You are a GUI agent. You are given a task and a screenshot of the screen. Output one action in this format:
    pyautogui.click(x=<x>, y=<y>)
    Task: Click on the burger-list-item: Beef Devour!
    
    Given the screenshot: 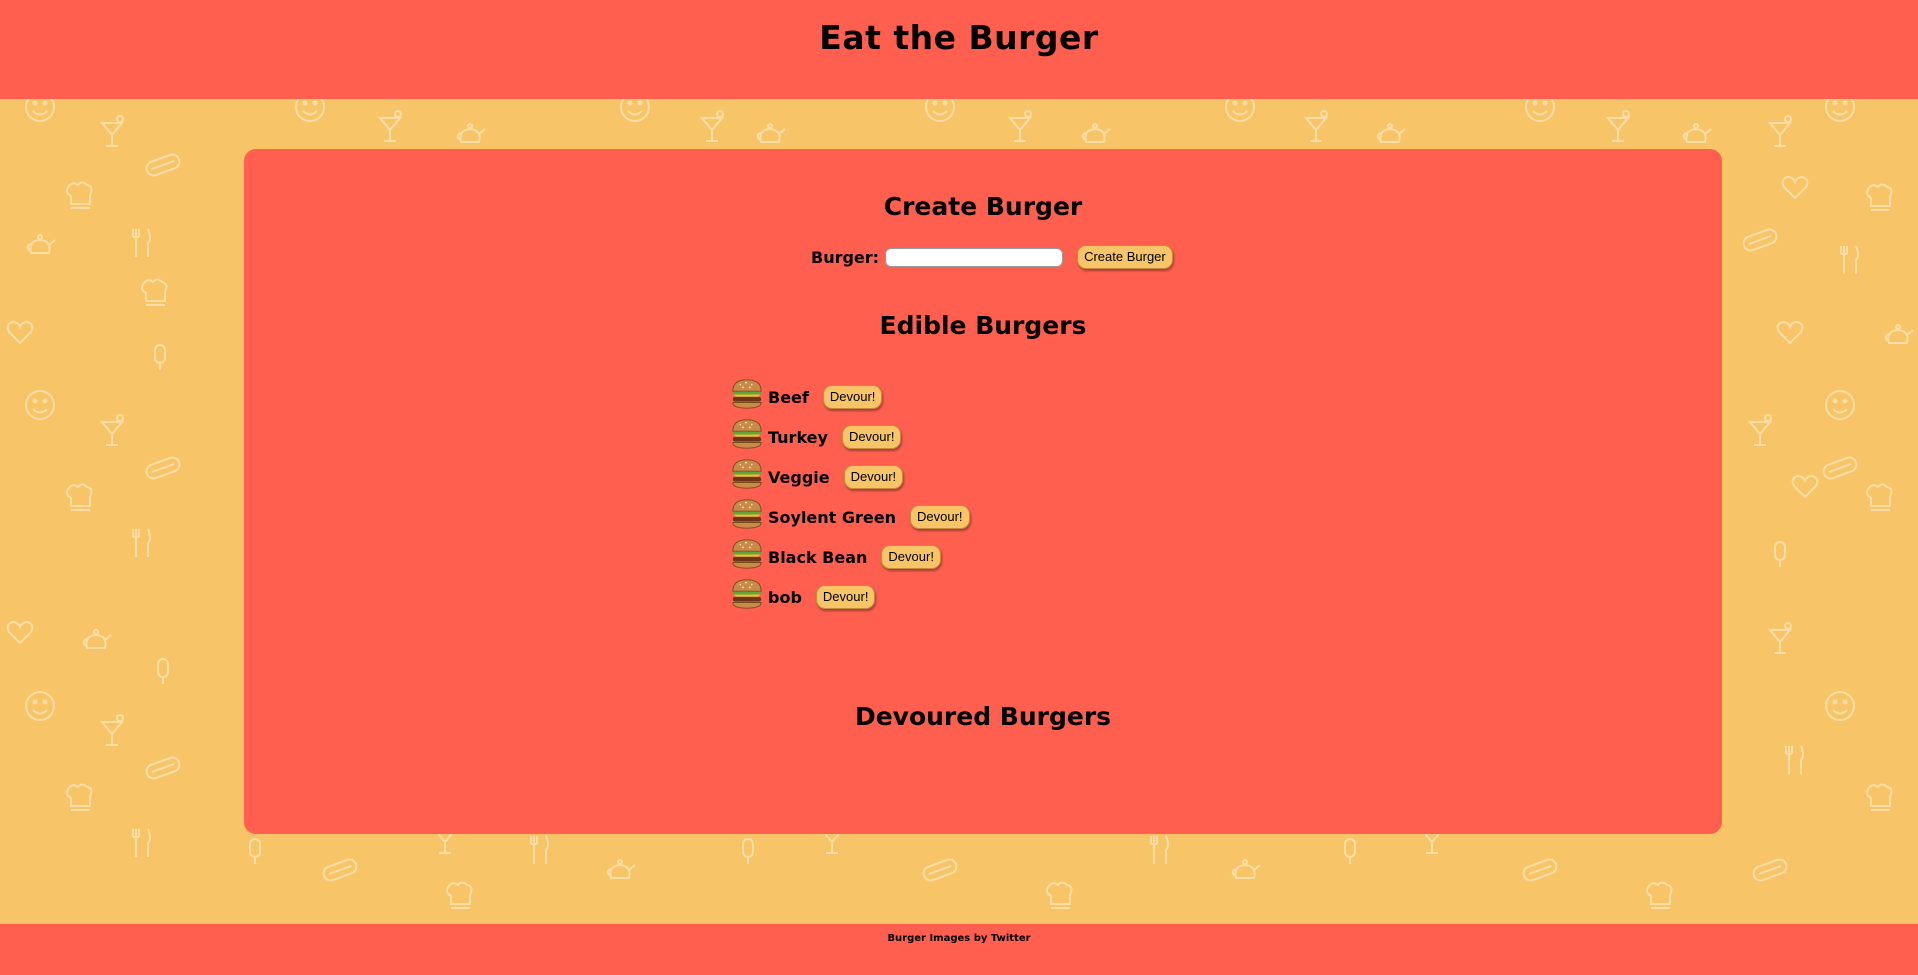 What is the action you would take?
    pyautogui.click(x=850, y=397)
    